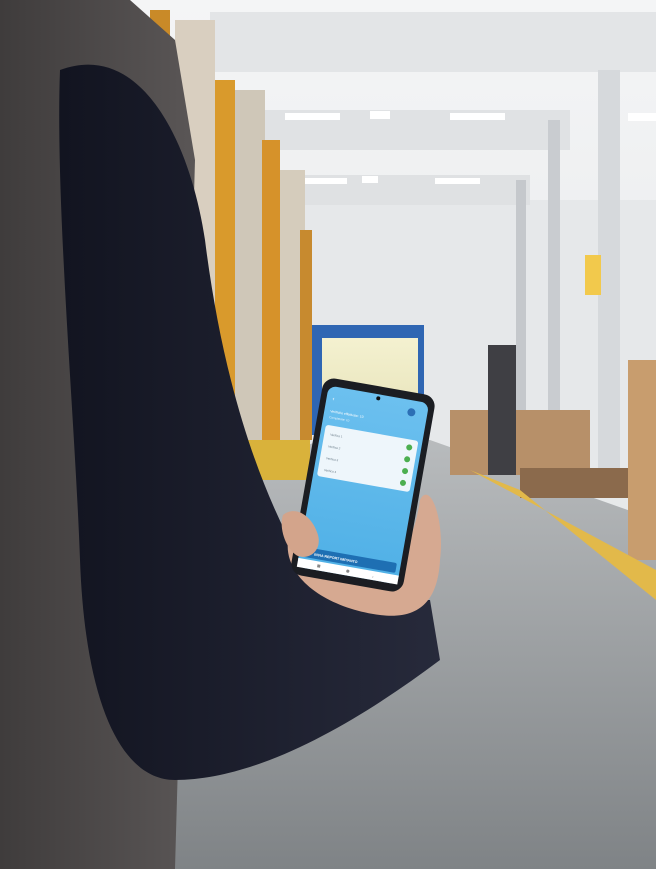  Describe the element at coordinates (433, 42) in the screenshot. I see `ceiling-beam` at that location.